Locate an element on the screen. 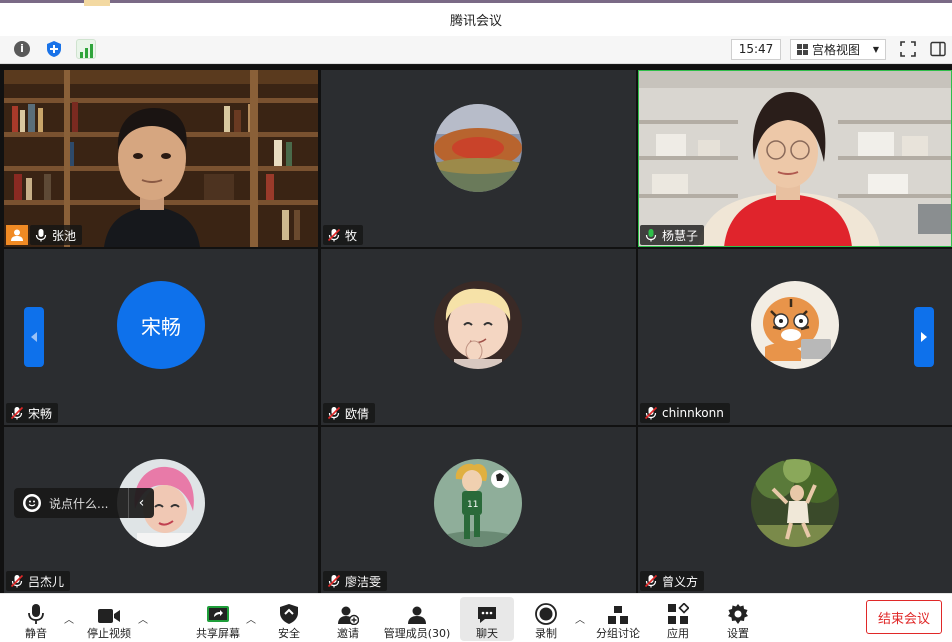 The height and width of the screenshot is (642, 952). invite-label: 邀请 is located at coordinates (348, 633).